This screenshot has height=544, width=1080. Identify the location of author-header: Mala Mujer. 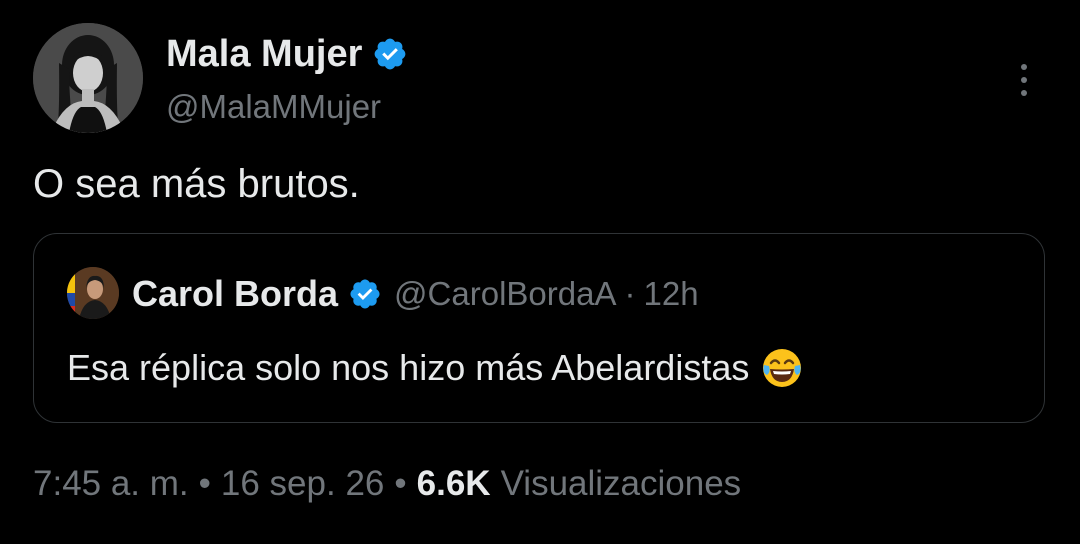
(287, 54).